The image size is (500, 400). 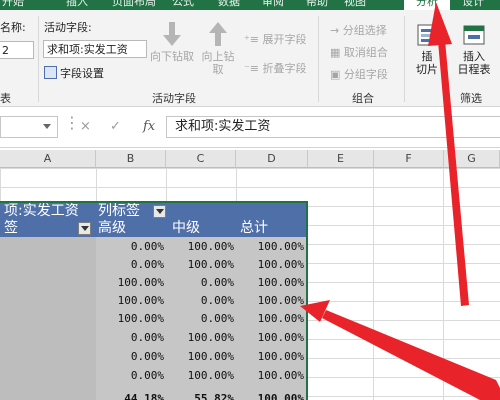 What do you see at coordinates (474, 49) in the screenshot?
I see `insert-timeline-button: 插入 日程表` at bounding box center [474, 49].